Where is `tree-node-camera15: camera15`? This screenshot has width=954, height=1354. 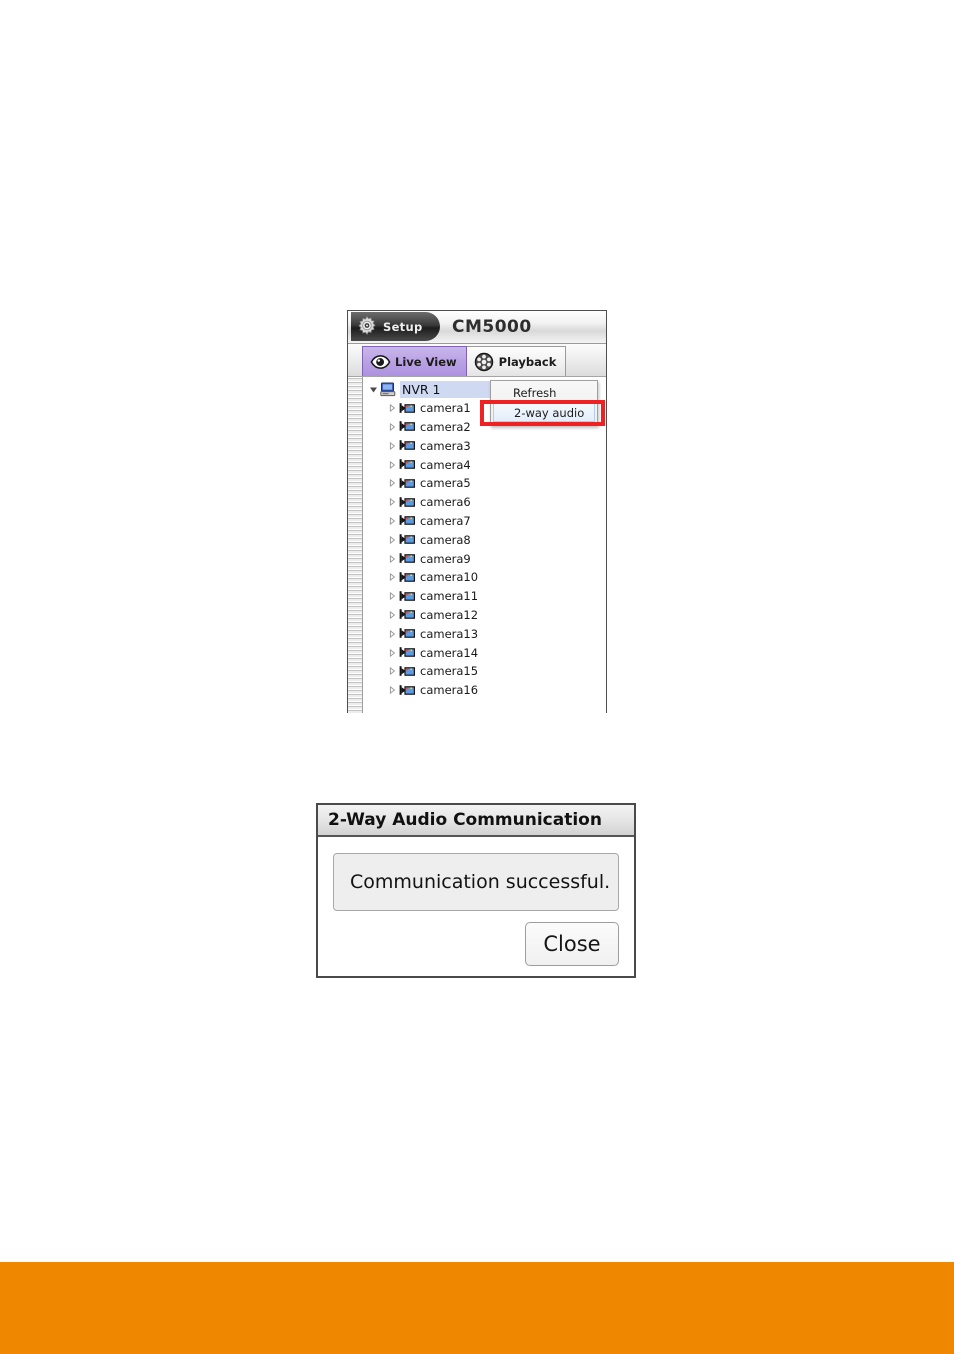 tree-node-camera15: camera15 is located at coordinates (484, 671).